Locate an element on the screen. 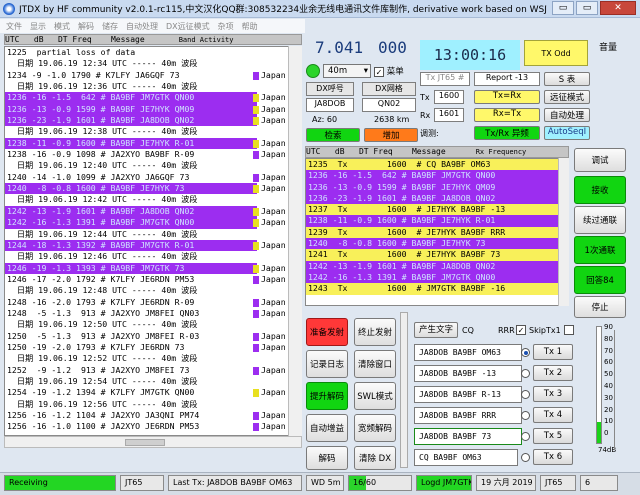 The height and width of the screenshot is (495, 640). band-activity-separator: 日期 19.06.19 12:52 UTC ----- 40m 波段 is located at coordinates (153, 359).